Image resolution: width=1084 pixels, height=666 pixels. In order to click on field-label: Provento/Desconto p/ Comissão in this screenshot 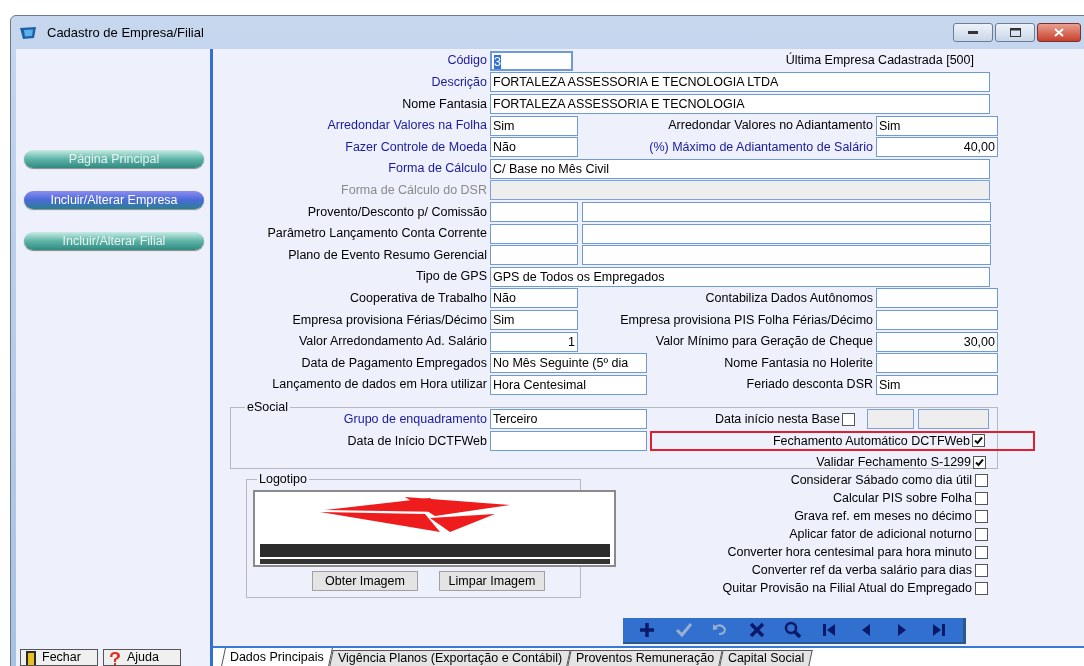, I will do `click(396, 212)`.